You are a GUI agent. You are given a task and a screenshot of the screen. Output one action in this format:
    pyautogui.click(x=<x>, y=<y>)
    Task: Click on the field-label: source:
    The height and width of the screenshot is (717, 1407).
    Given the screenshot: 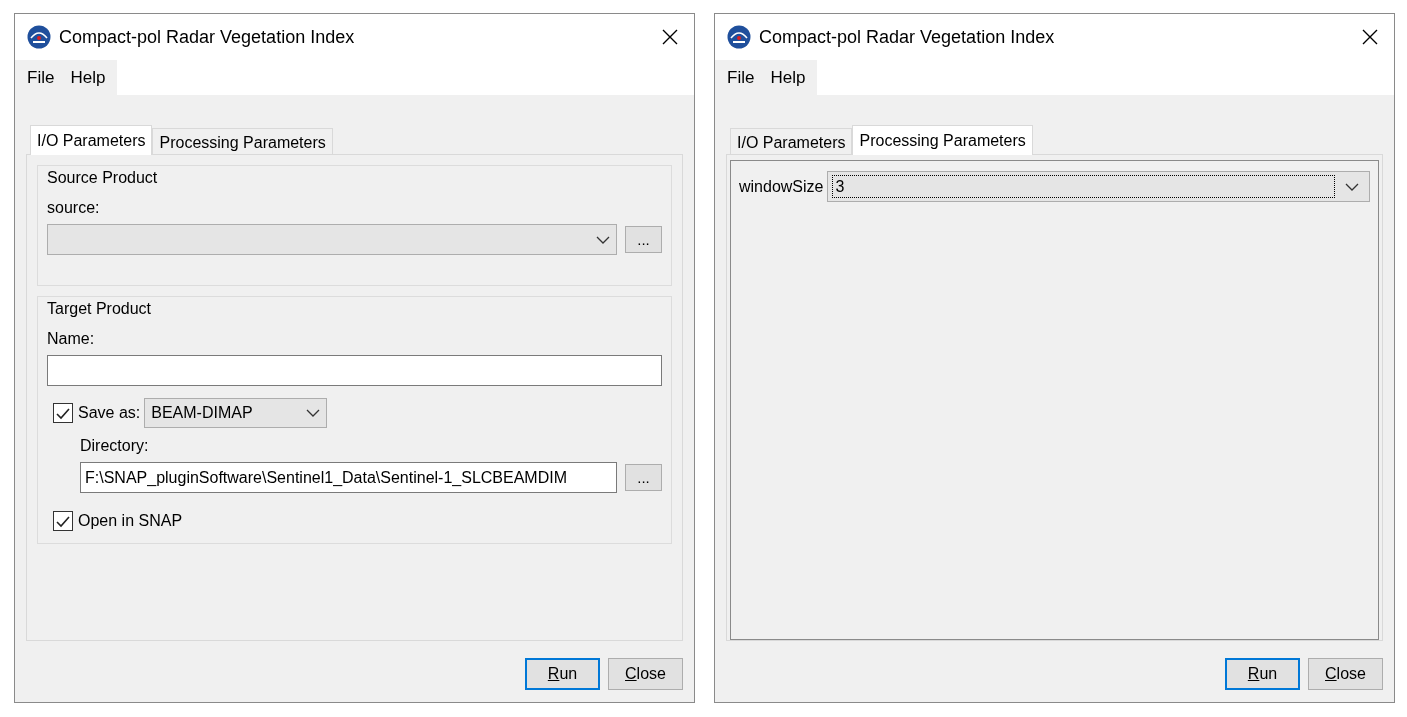 What is the action you would take?
    pyautogui.click(x=74, y=208)
    